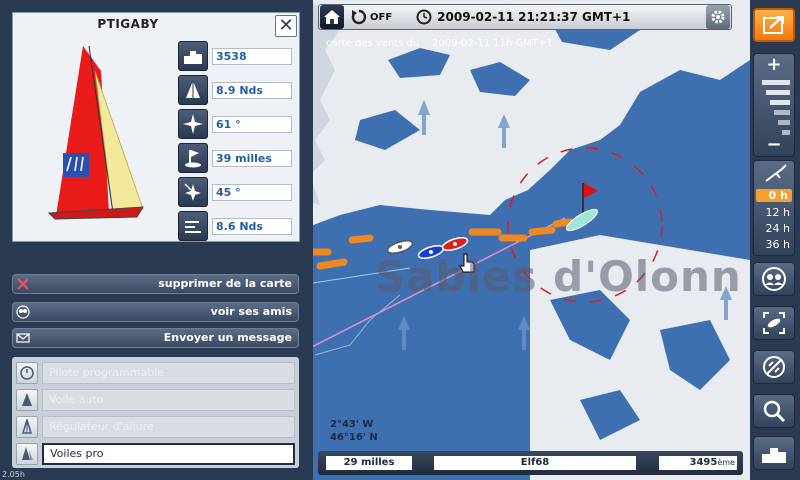 The image size is (800, 480). I want to click on stat-value: 39 milles, so click(252, 158).